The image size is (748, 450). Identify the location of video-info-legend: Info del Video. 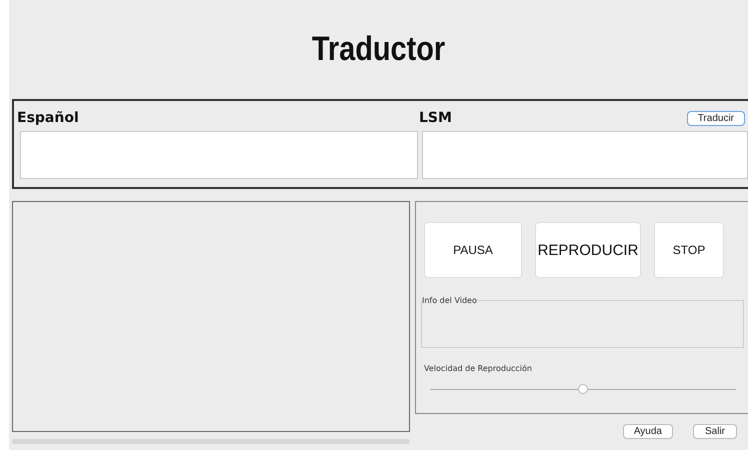
(449, 300).